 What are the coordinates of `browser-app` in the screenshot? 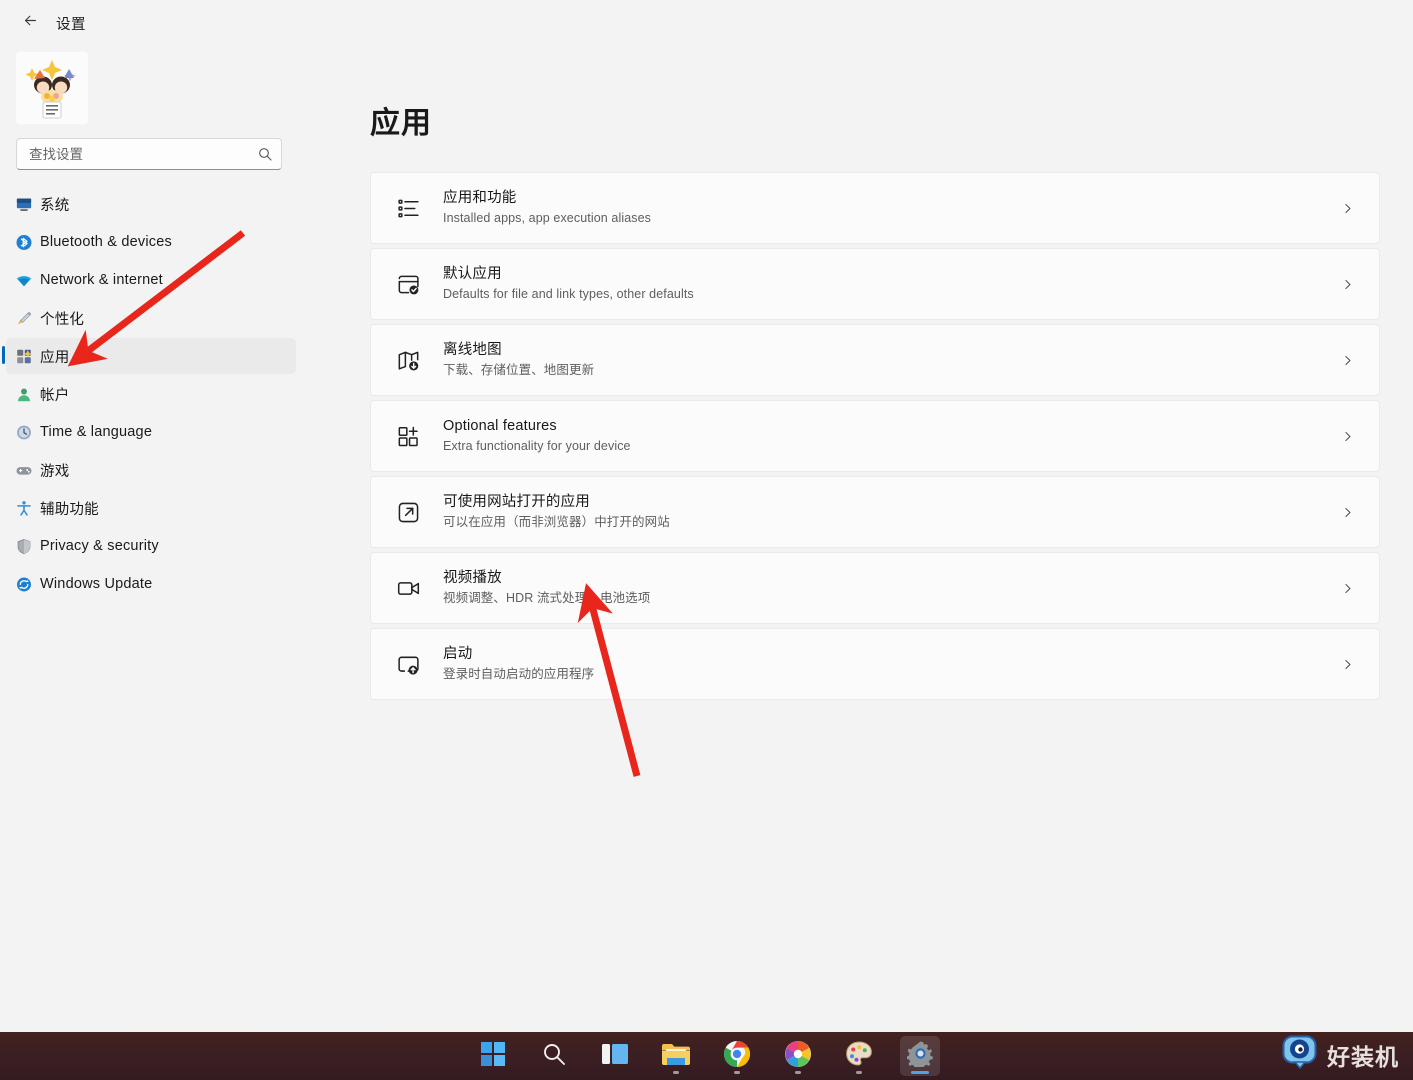 It's located at (798, 1056).